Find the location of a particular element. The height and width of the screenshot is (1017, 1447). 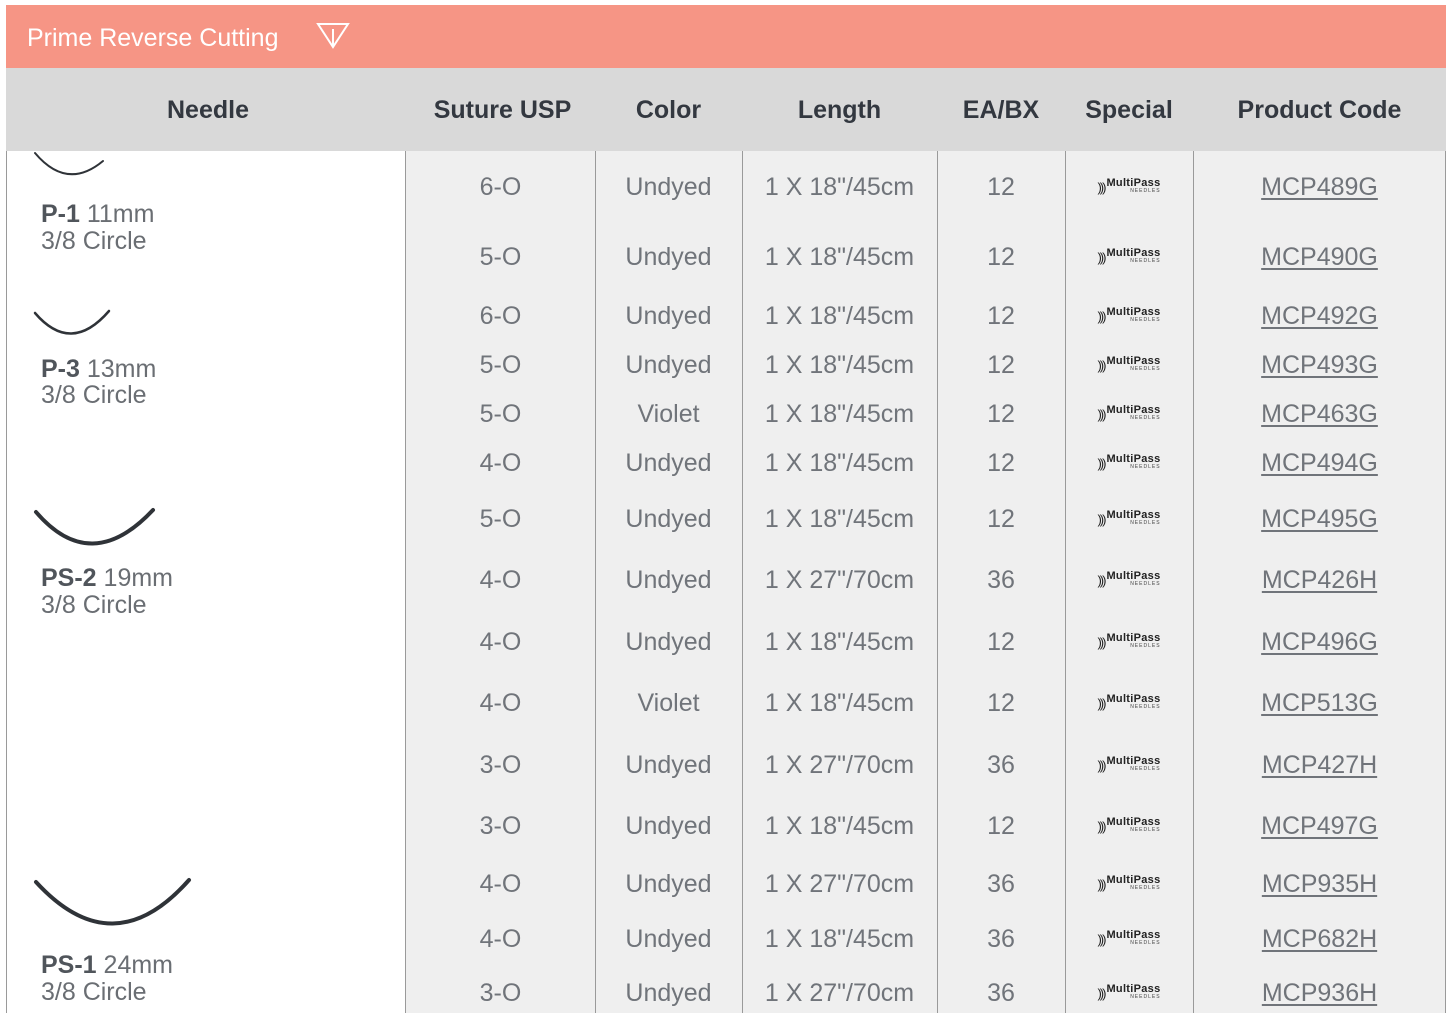

needle-code: PS-1 is located at coordinates (69, 965).